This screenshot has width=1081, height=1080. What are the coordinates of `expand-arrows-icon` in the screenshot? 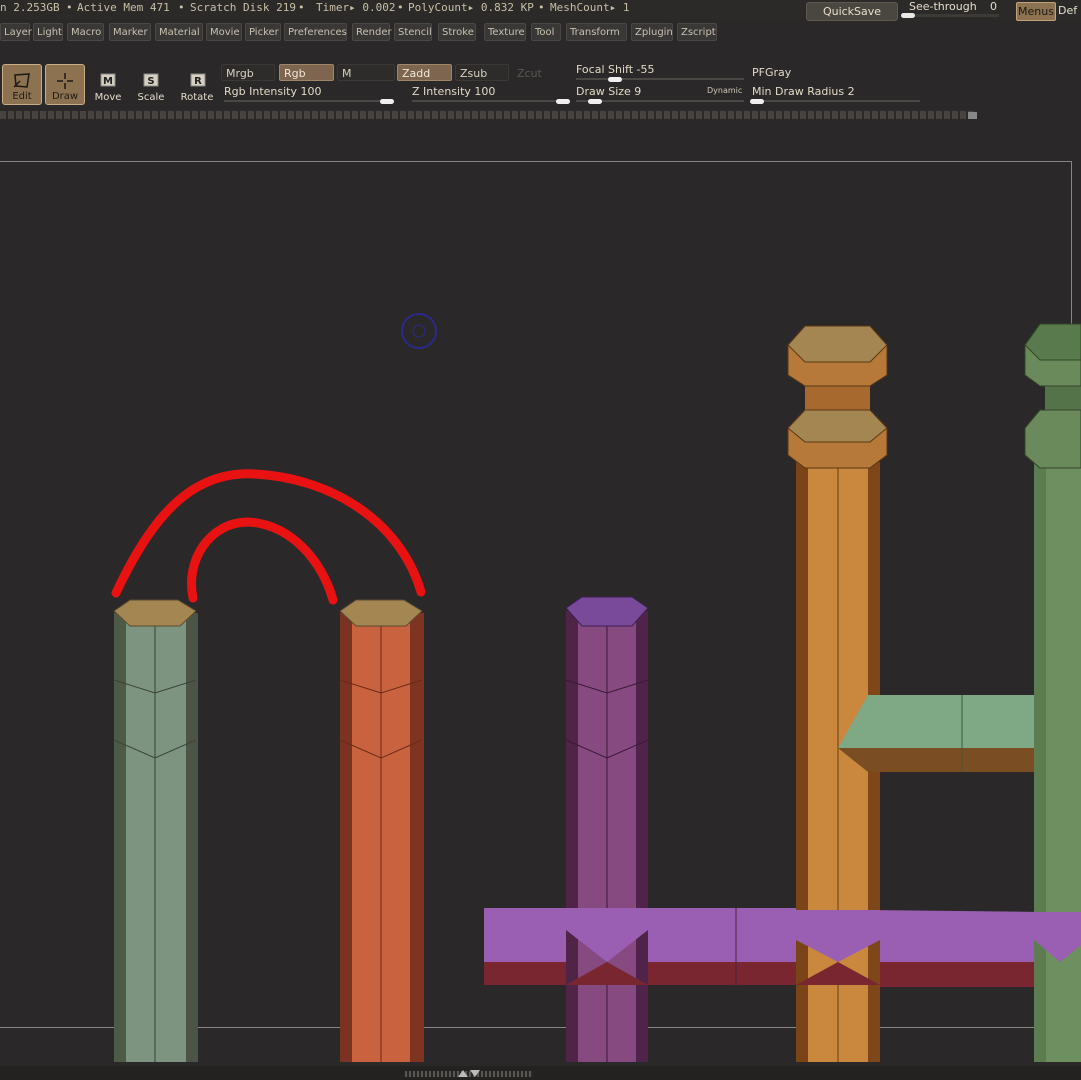 It's located at (469, 1073).